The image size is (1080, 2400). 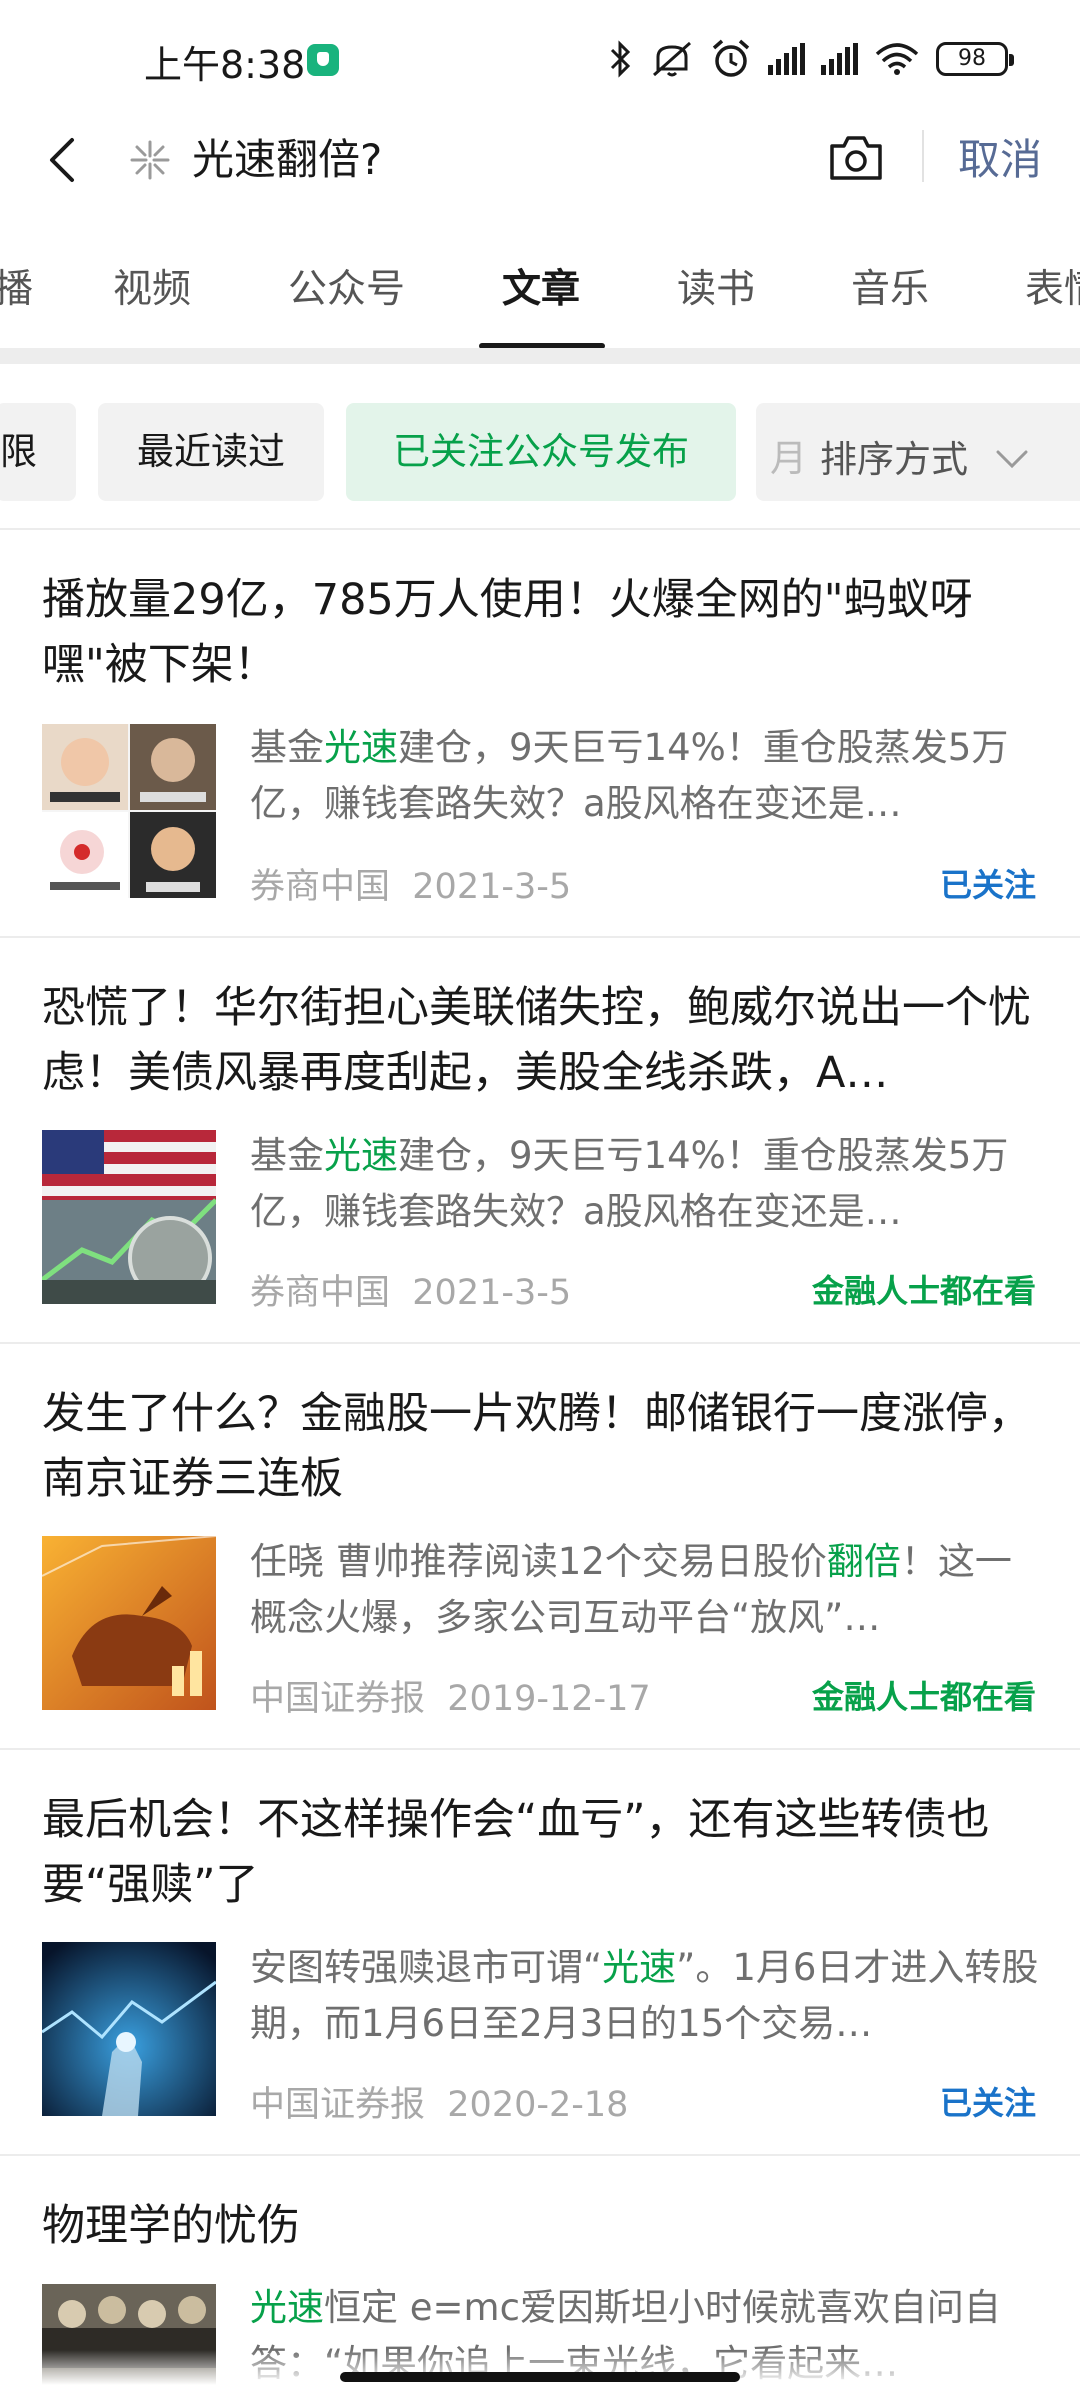 What do you see at coordinates (1012, 459) in the screenshot?
I see `chevron-down-icon` at bounding box center [1012, 459].